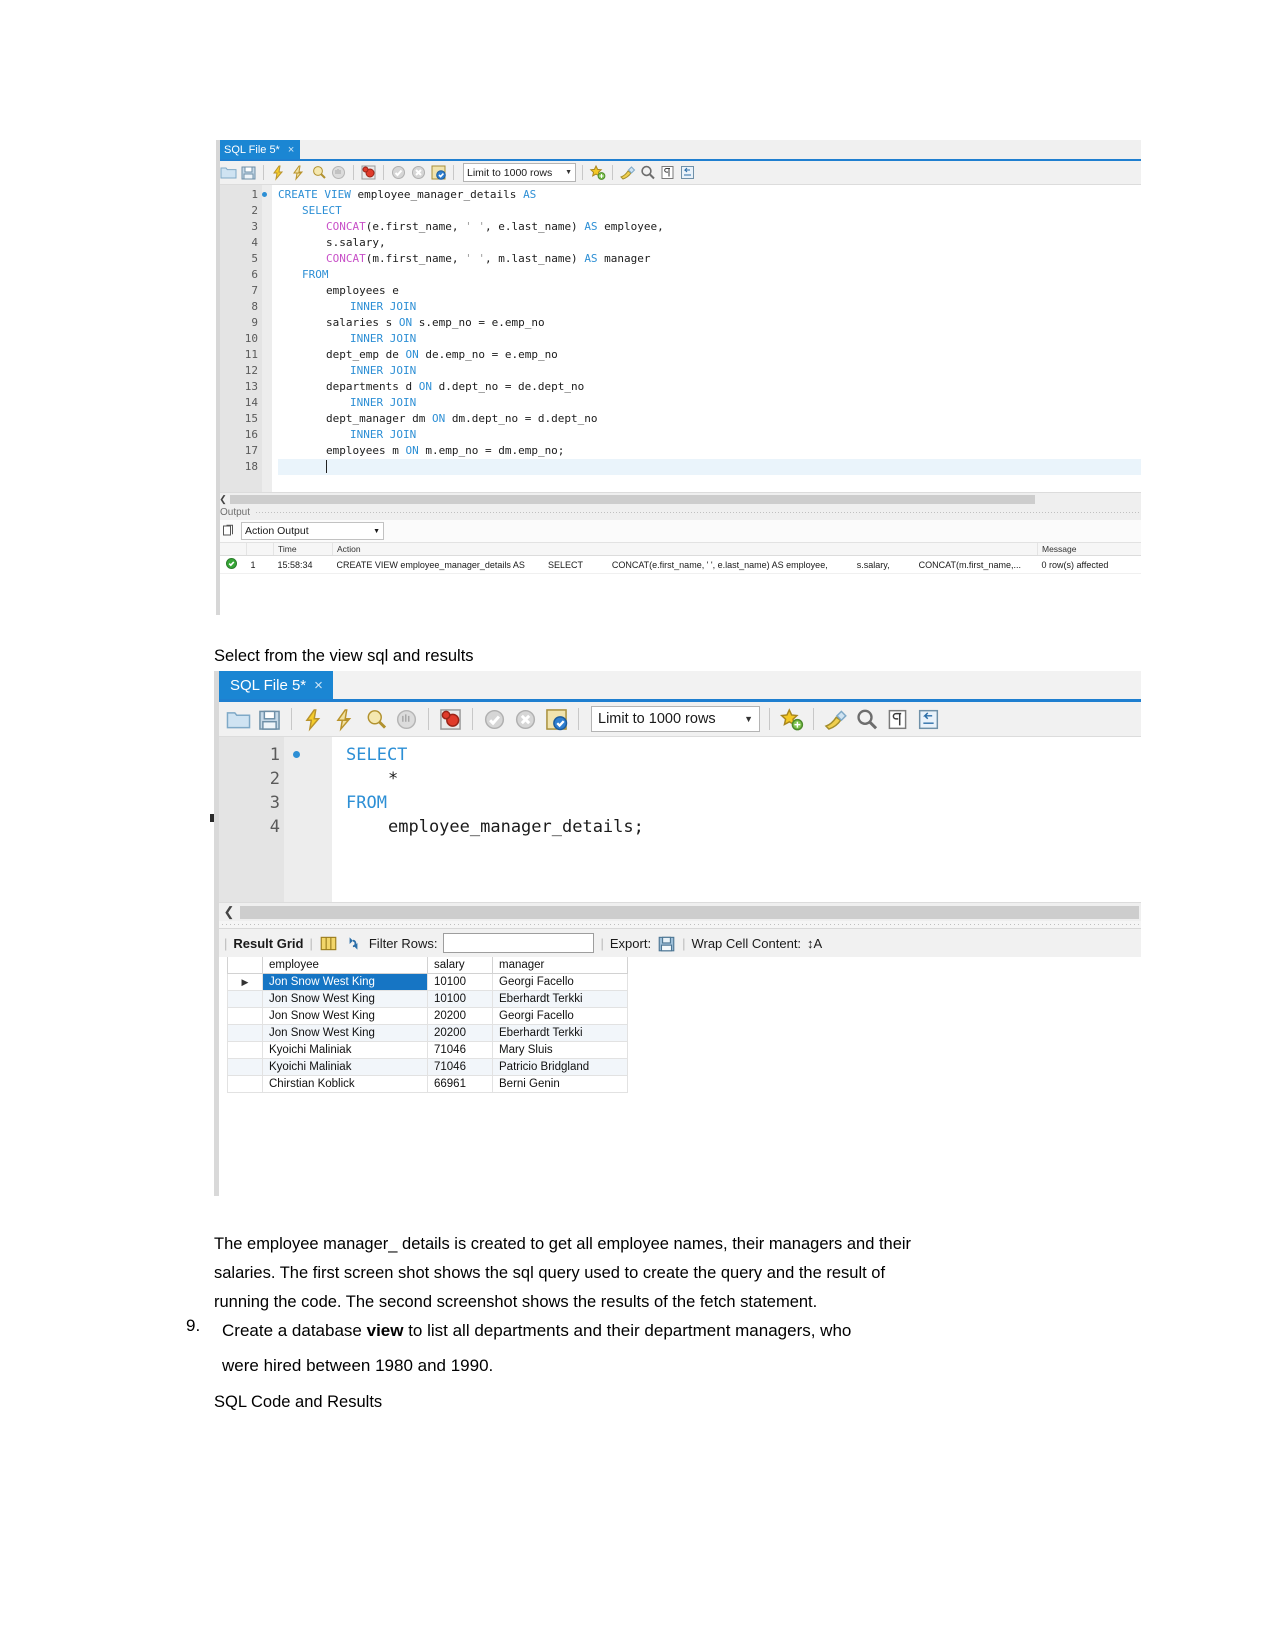  Describe the element at coordinates (928, 719) in the screenshot. I see `wrap-lines-arrow-icon` at that location.